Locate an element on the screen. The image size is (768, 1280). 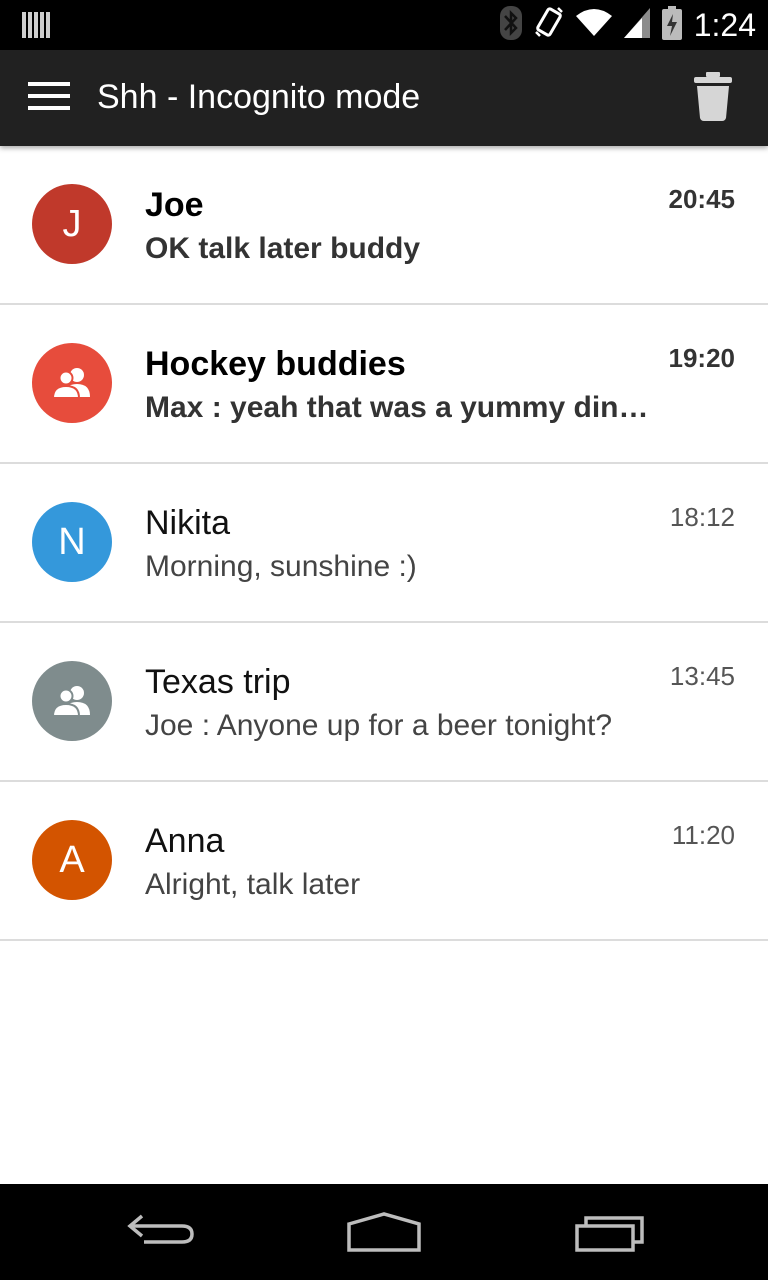
navigation-bar is located at coordinates (384, 1232).